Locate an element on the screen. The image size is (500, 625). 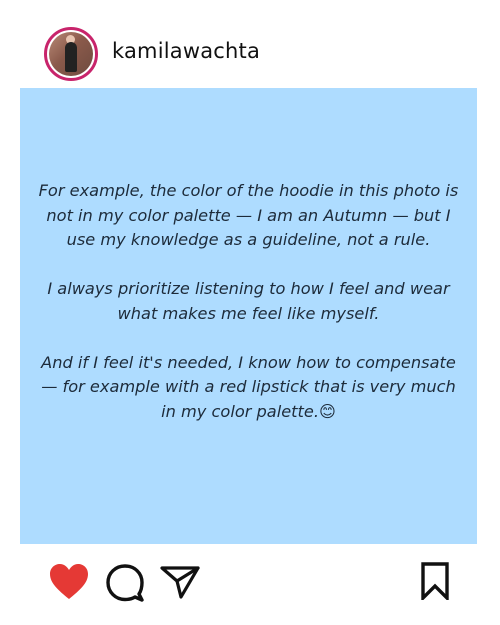
avatar is located at coordinates (71, 54).